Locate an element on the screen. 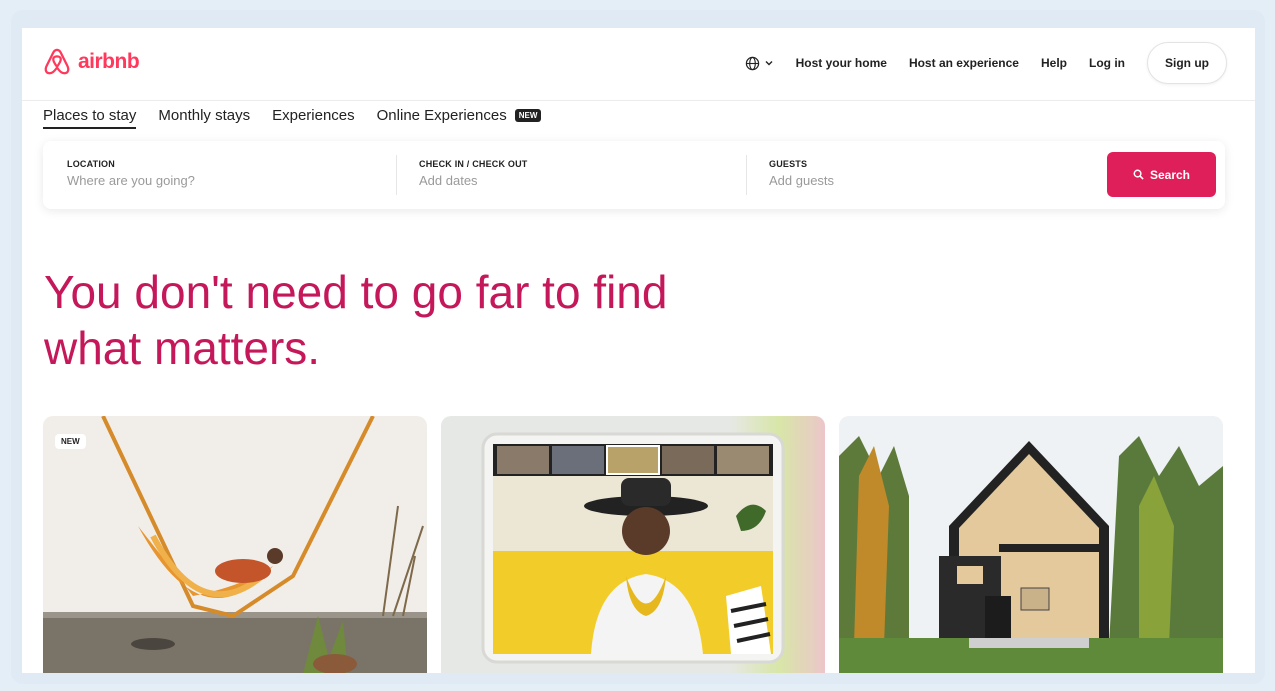 Image resolution: width=1275 pixels, height=691 pixels. dates-input: Add dates is located at coordinates (473, 180).